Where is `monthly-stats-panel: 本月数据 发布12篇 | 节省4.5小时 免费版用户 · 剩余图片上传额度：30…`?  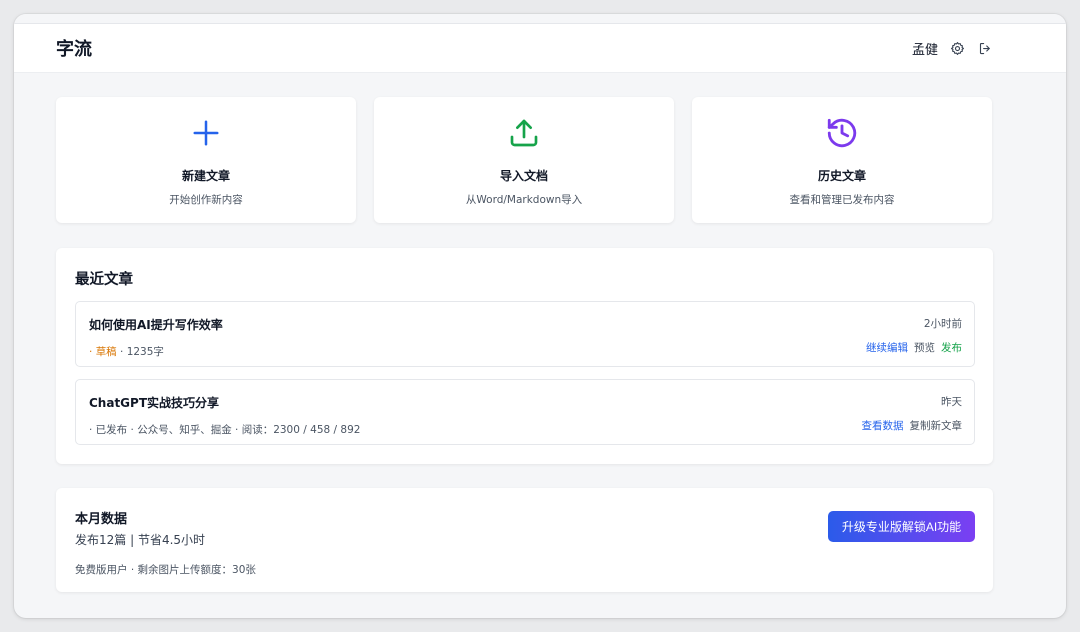
monthly-stats-panel: 本月数据 发布12篇 | 节省4.5小时 免费版用户 · 剩余图片上传额度：30… is located at coordinates (524, 540).